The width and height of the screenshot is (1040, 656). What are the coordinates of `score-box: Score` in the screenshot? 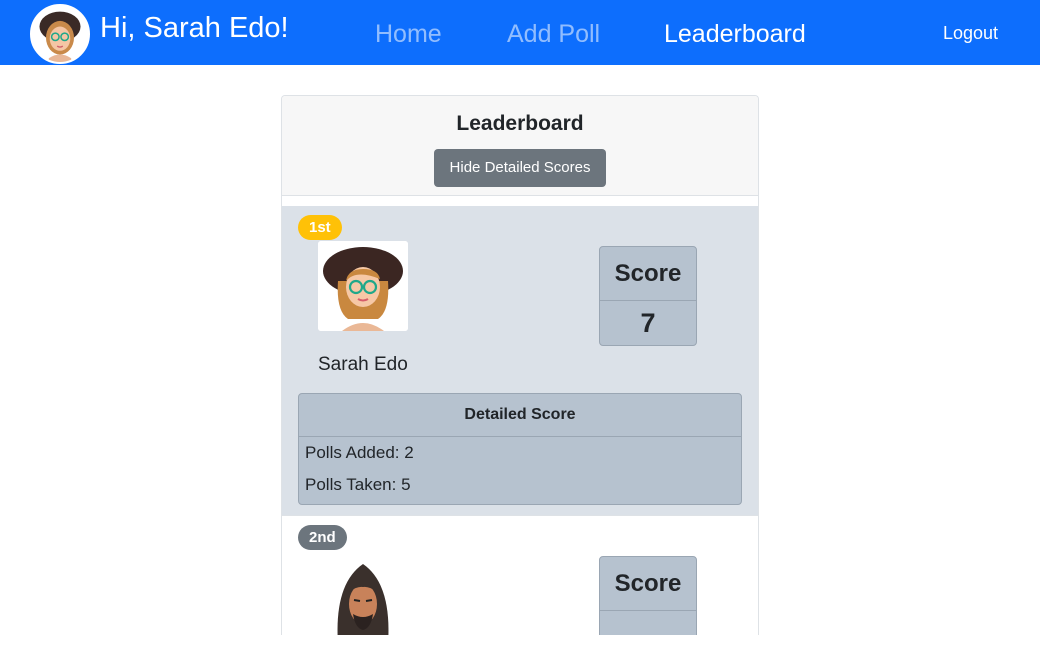 It's located at (648, 595).